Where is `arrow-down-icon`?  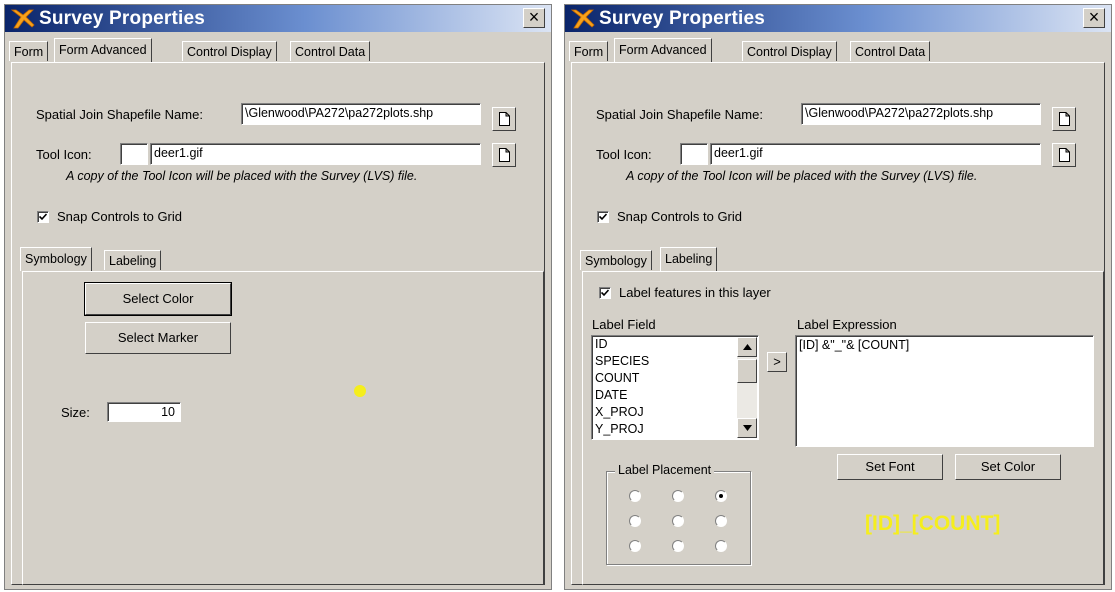 arrow-down-icon is located at coordinates (747, 428).